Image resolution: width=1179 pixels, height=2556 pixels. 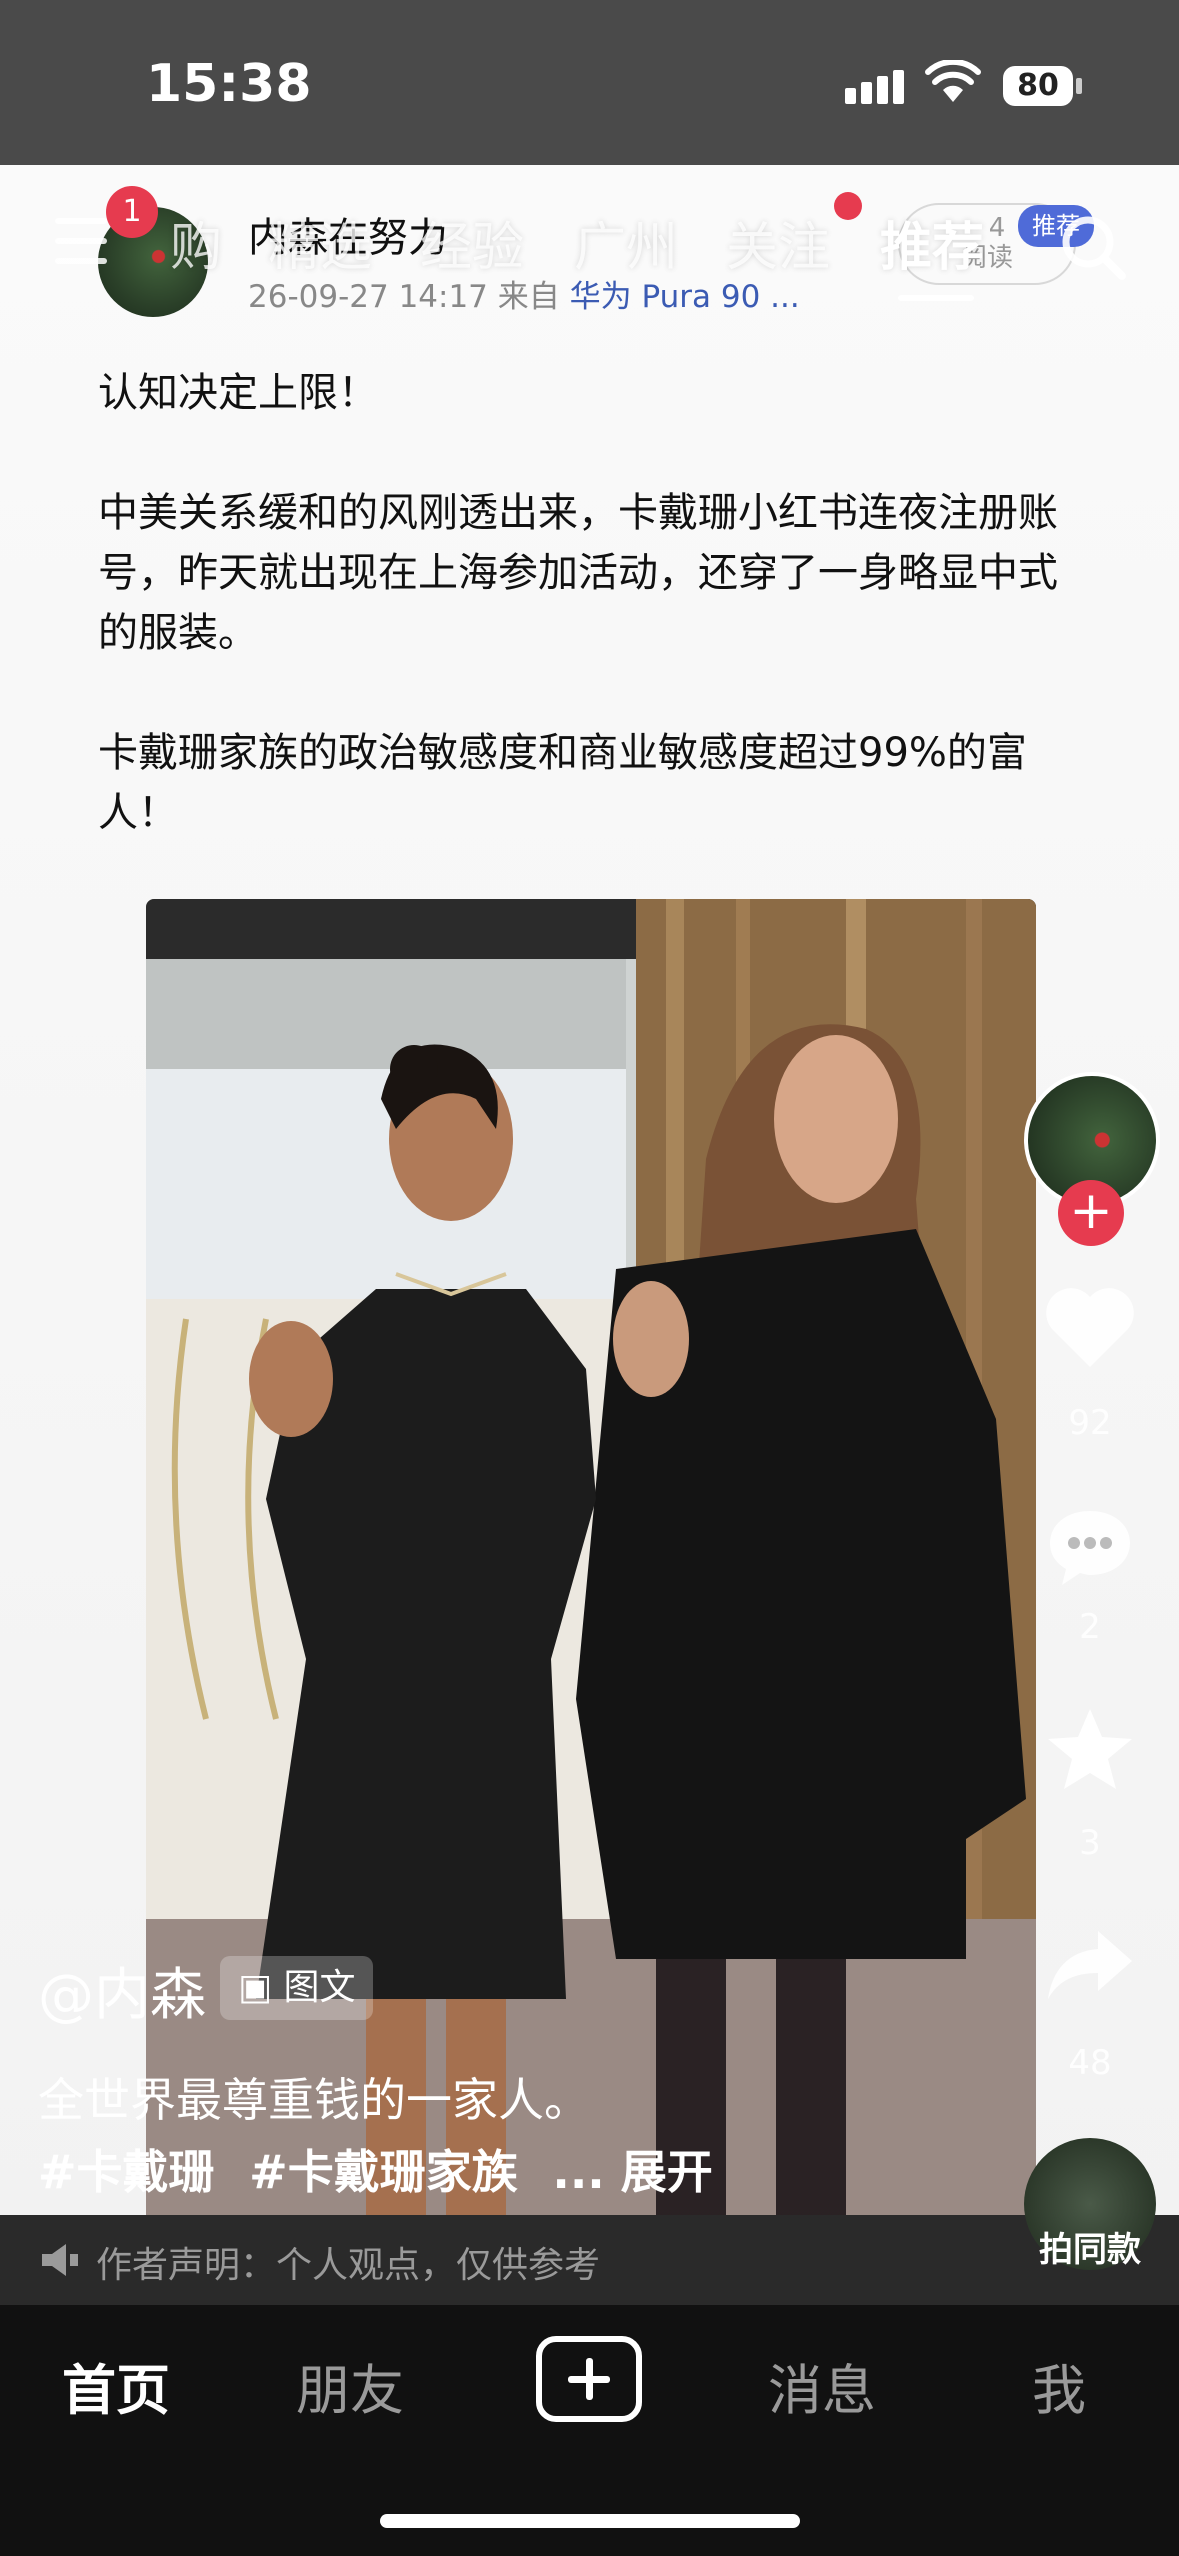 What do you see at coordinates (320, 242) in the screenshot?
I see `tab-featured: 精选` at bounding box center [320, 242].